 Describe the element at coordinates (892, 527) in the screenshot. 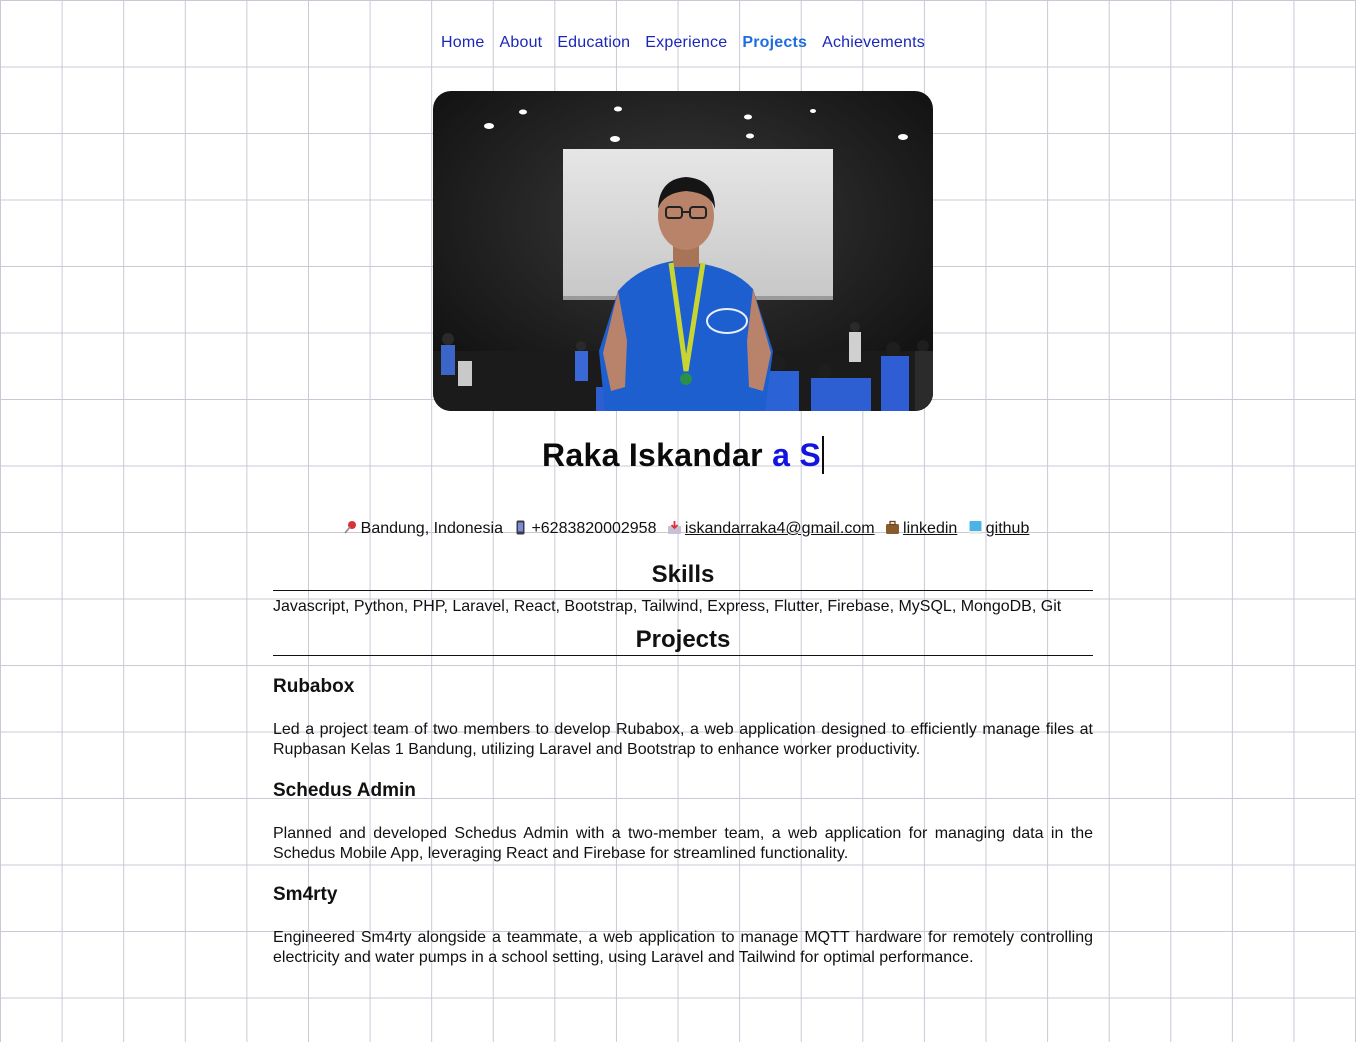

I see `briefcase-icon` at that location.